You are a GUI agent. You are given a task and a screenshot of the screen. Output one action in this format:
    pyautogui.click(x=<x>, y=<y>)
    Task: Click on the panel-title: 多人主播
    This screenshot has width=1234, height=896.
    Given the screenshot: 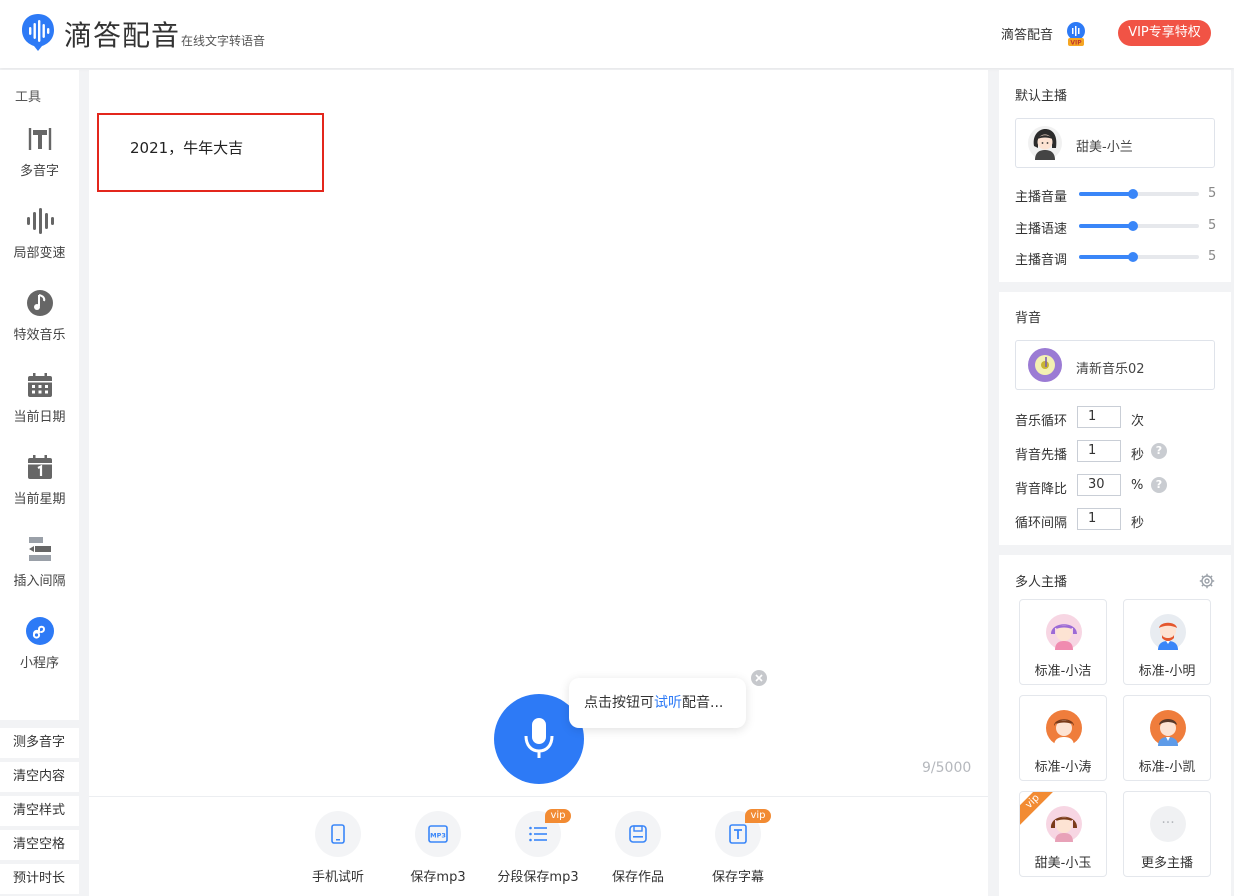 What is the action you would take?
    pyautogui.click(x=1041, y=582)
    